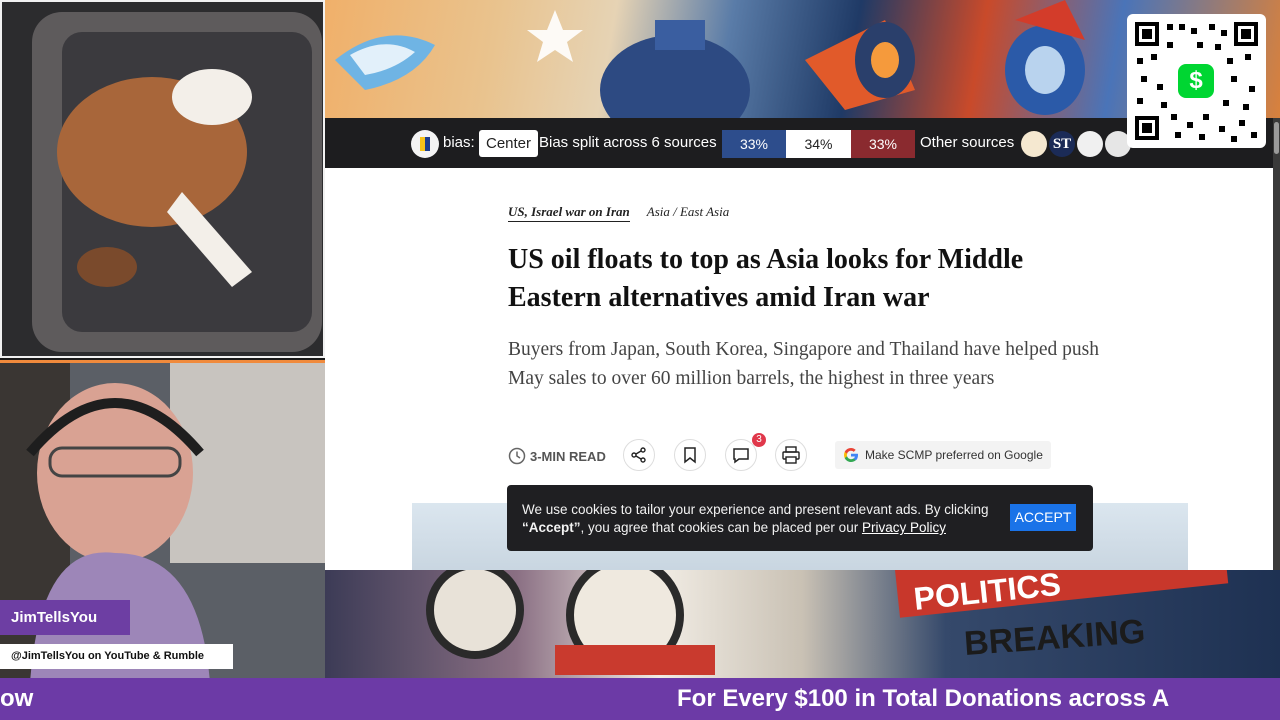 This screenshot has width=1280, height=720. Describe the element at coordinates (65, 617) in the screenshot. I see `host-name-plate: JimTellsYou` at that location.